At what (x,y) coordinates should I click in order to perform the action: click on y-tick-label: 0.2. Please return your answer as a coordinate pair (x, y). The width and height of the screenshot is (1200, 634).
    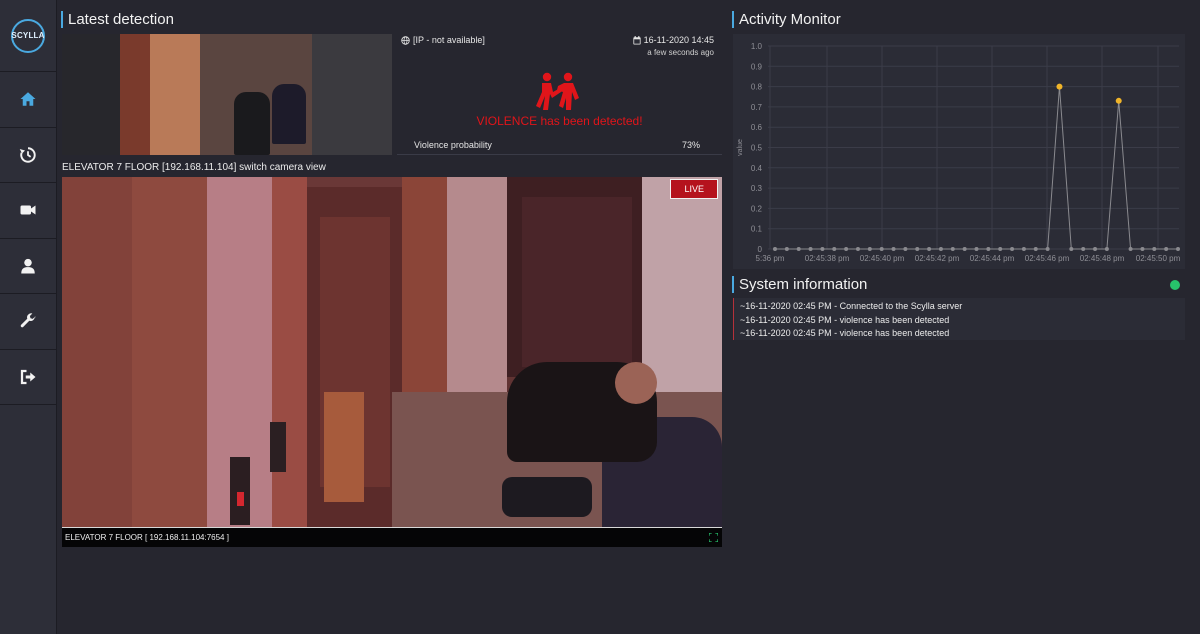
    Looking at the image, I should click on (757, 208).